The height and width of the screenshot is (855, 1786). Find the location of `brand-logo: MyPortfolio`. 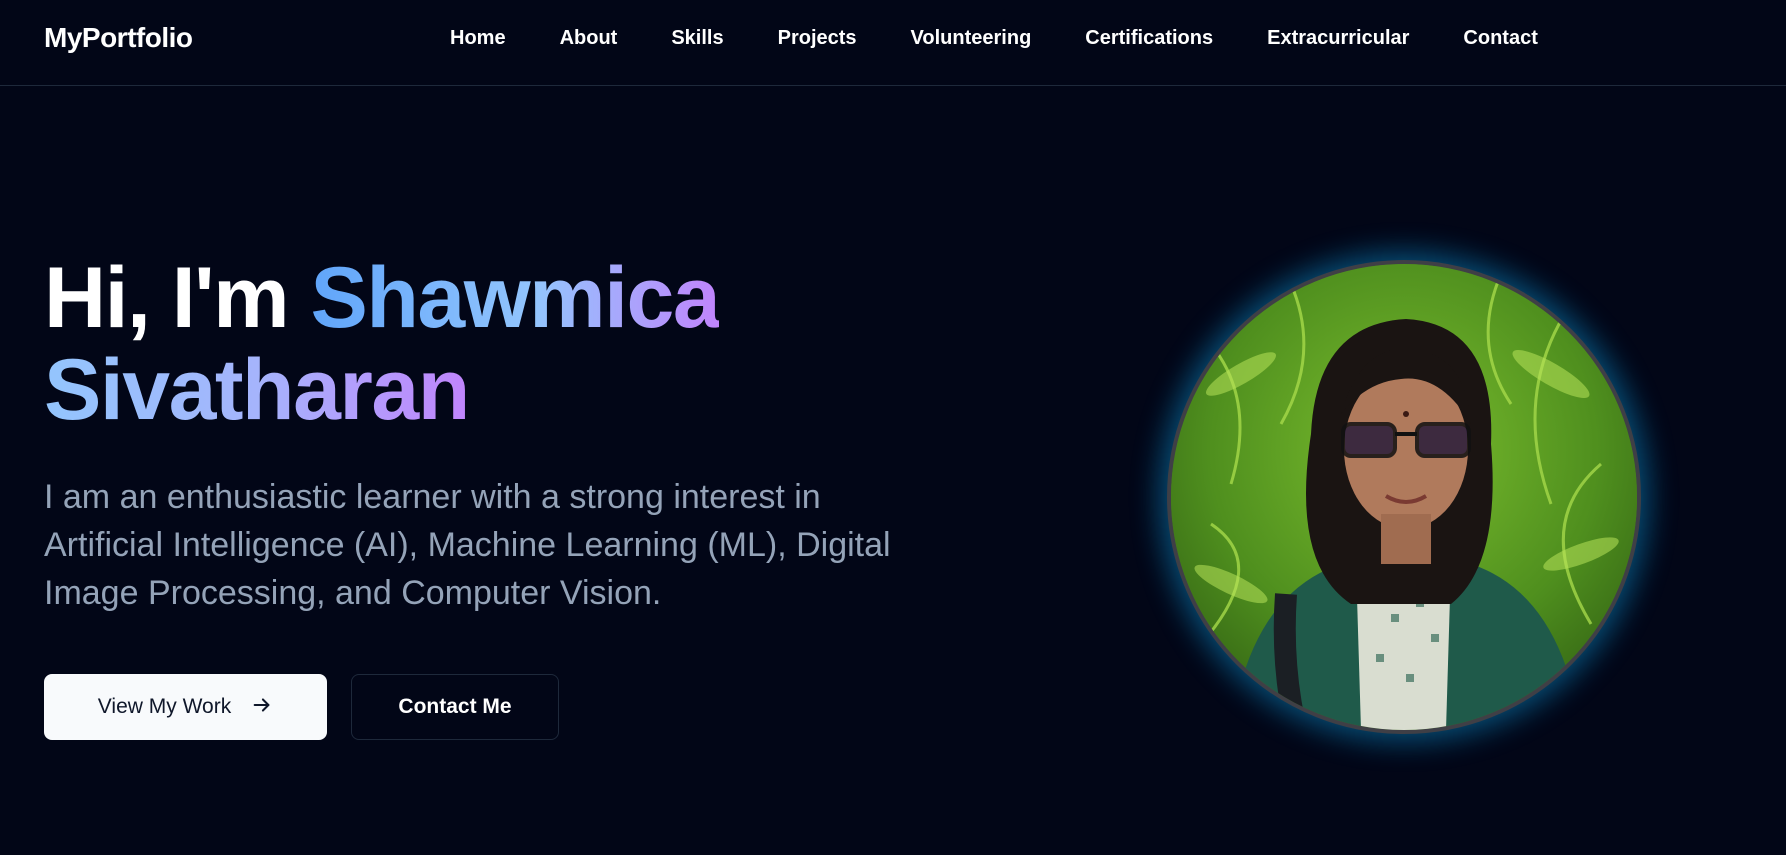

brand-logo: MyPortfolio is located at coordinates (118, 38).